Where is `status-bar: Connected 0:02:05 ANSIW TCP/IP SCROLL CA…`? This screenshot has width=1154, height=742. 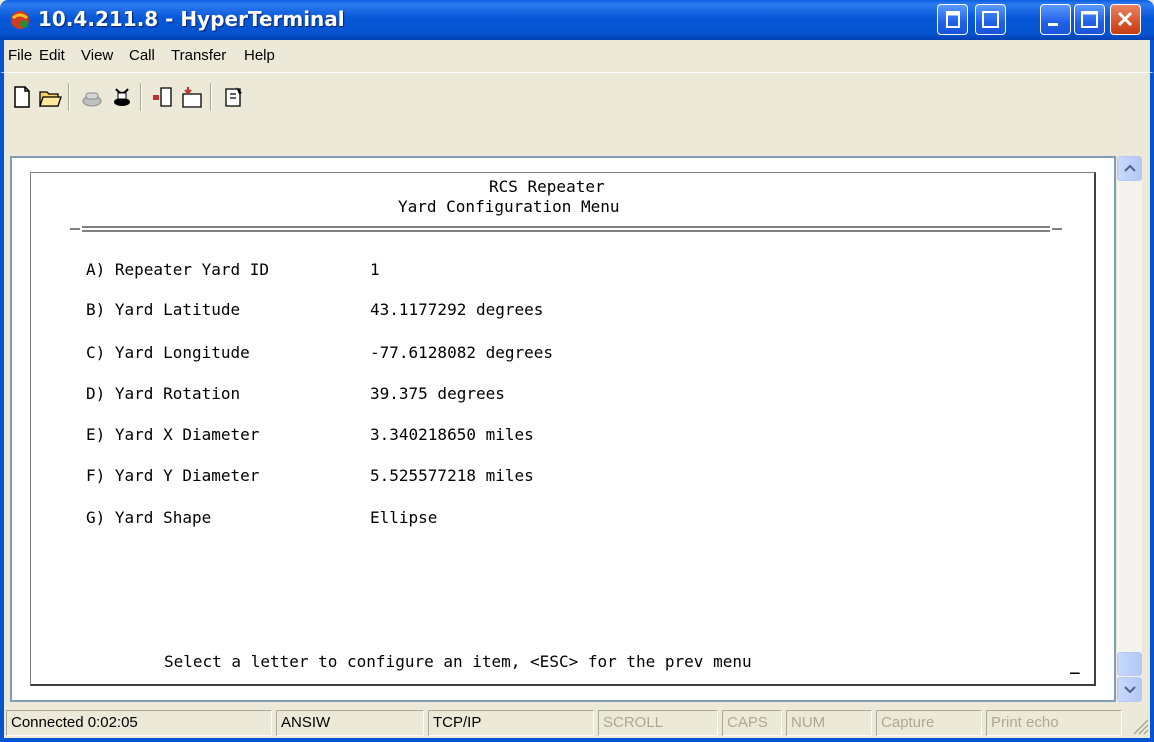
status-bar: Connected 0:02:05 ANSIW TCP/IP SCROLL CA… is located at coordinates (577, 724).